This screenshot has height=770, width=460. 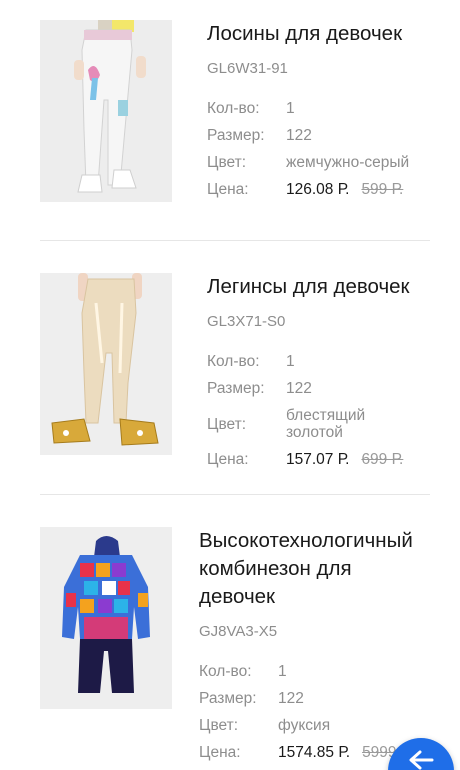 What do you see at coordinates (308, 34) in the screenshot?
I see `product-title: Лосины для девочек` at bounding box center [308, 34].